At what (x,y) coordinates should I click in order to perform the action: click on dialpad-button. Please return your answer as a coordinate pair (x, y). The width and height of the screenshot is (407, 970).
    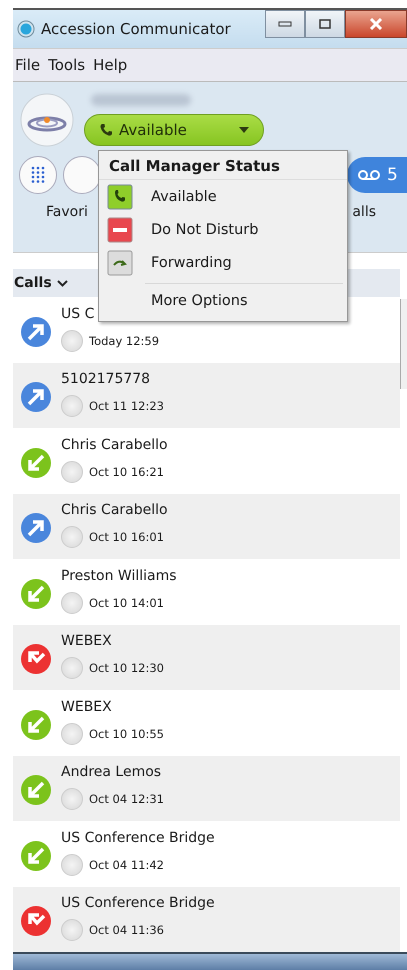
    Looking at the image, I should click on (38, 175).